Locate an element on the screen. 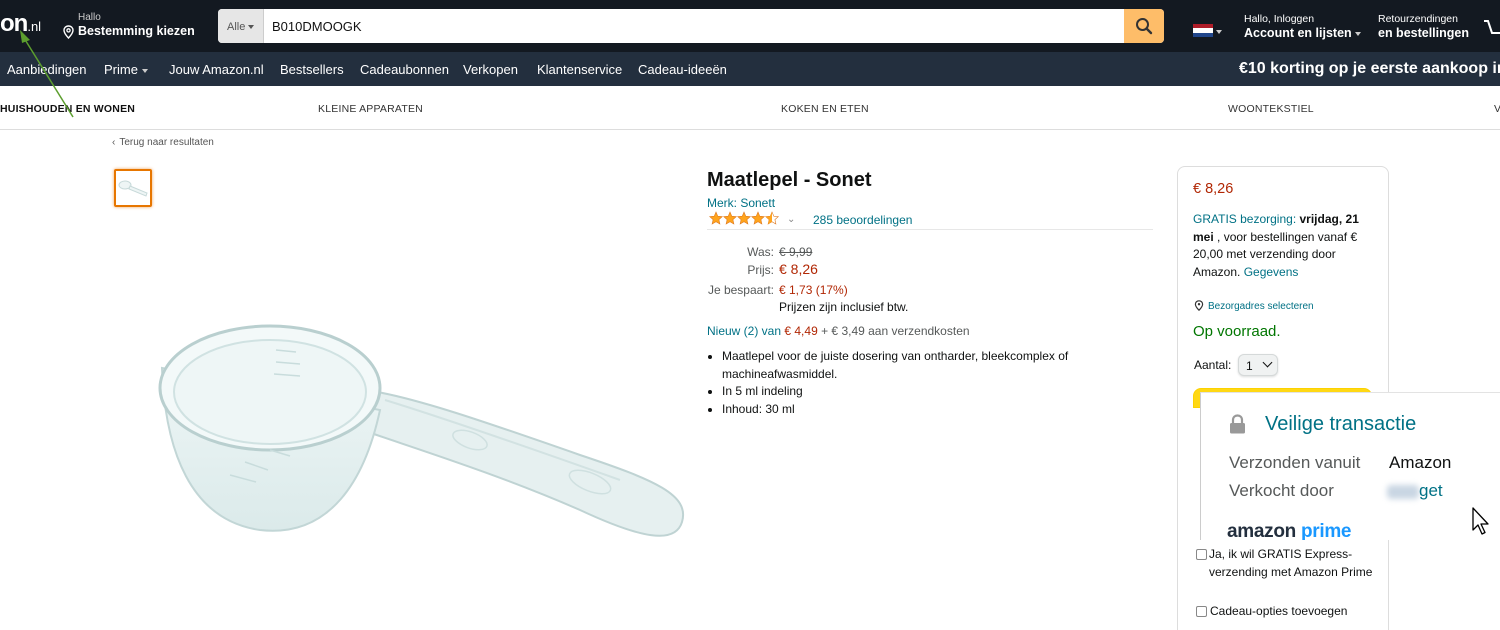 This screenshot has height=630, width=1500. search-bar: Alle is located at coordinates (691, 26).